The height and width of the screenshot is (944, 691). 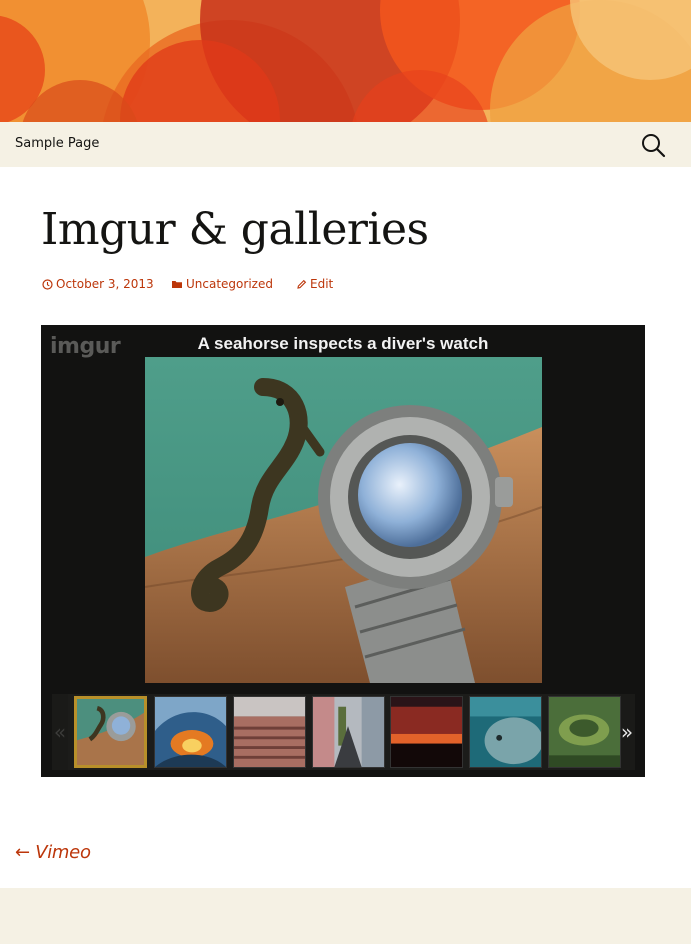 I want to click on thumbnail-wave-tunnel, so click(x=190, y=732).